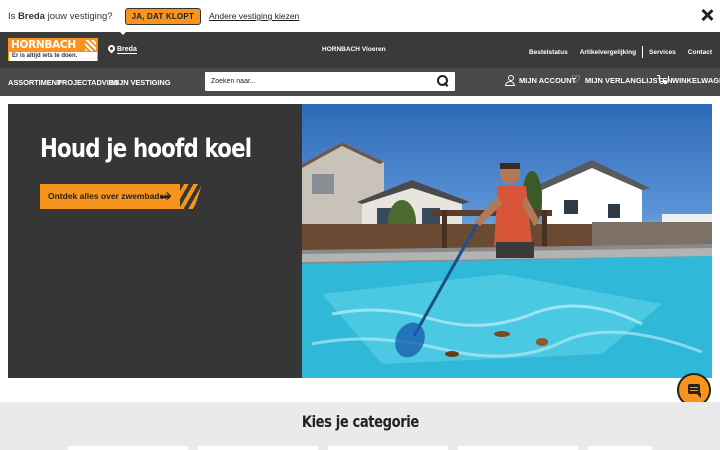 The width and height of the screenshot is (720, 450). What do you see at coordinates (608, 52) in the screenshot?
I see `compare-link: Artikelvergelijking` at bounding box center [608, 52].